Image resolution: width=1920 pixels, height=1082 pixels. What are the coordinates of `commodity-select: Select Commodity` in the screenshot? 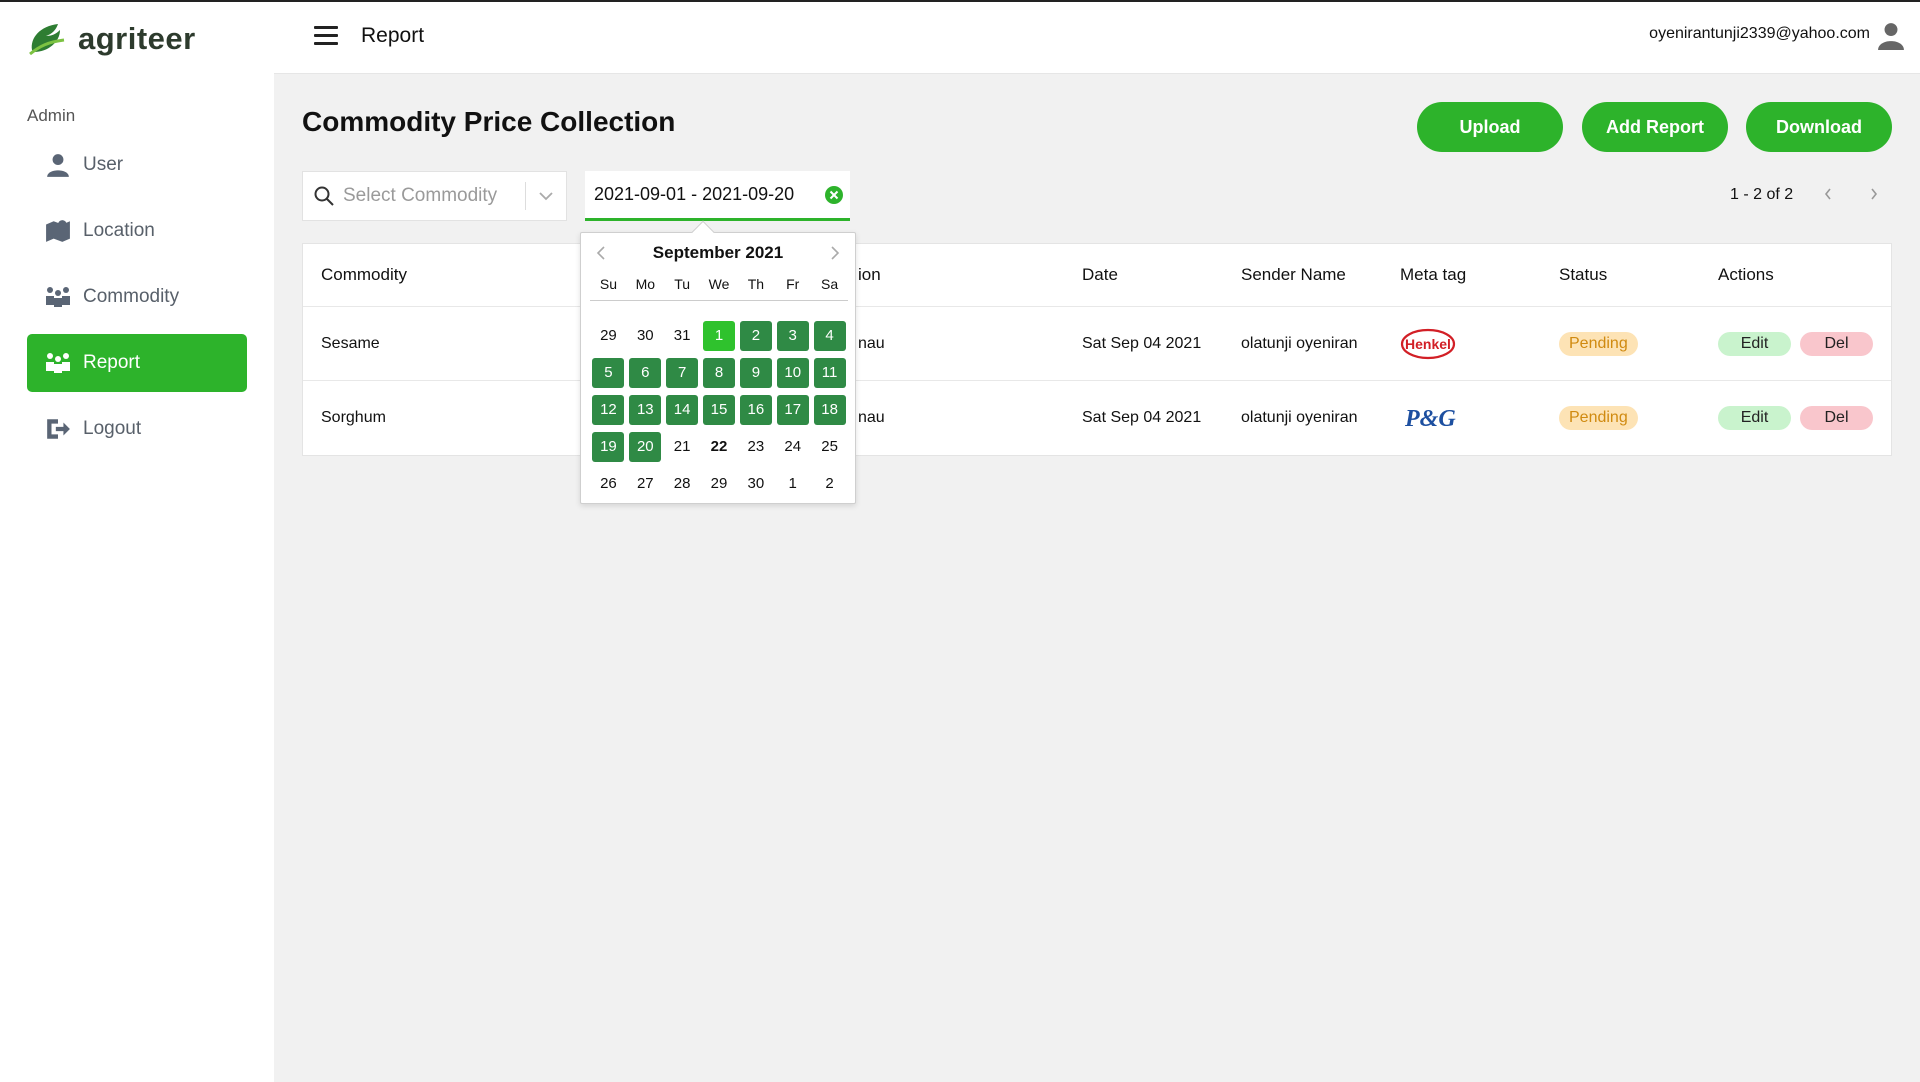 It's located at (434, 196).